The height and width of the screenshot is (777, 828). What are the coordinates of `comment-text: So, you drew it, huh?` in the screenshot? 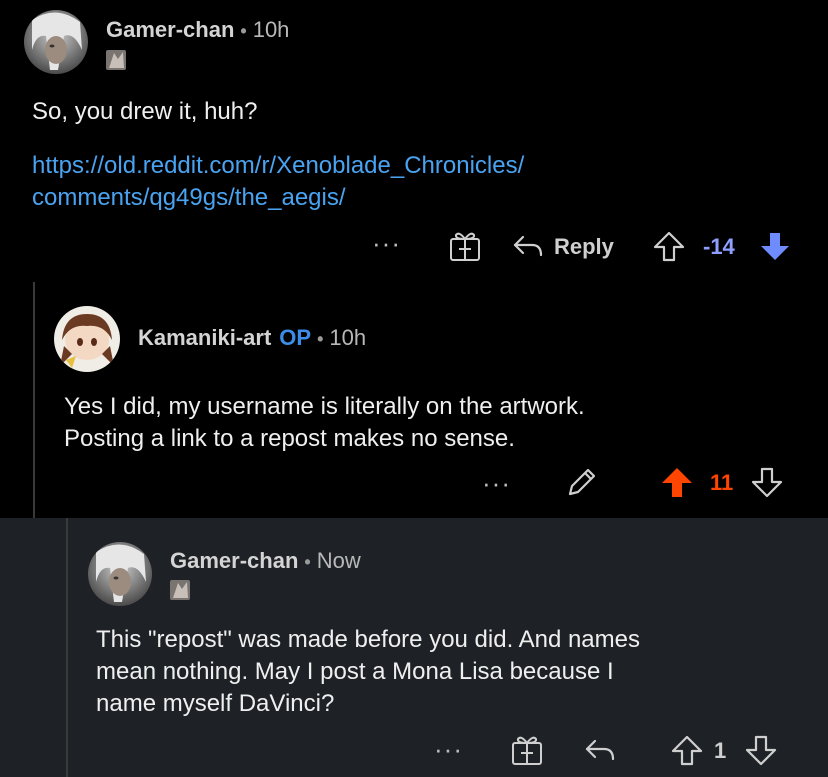 It's located at (145, 111).